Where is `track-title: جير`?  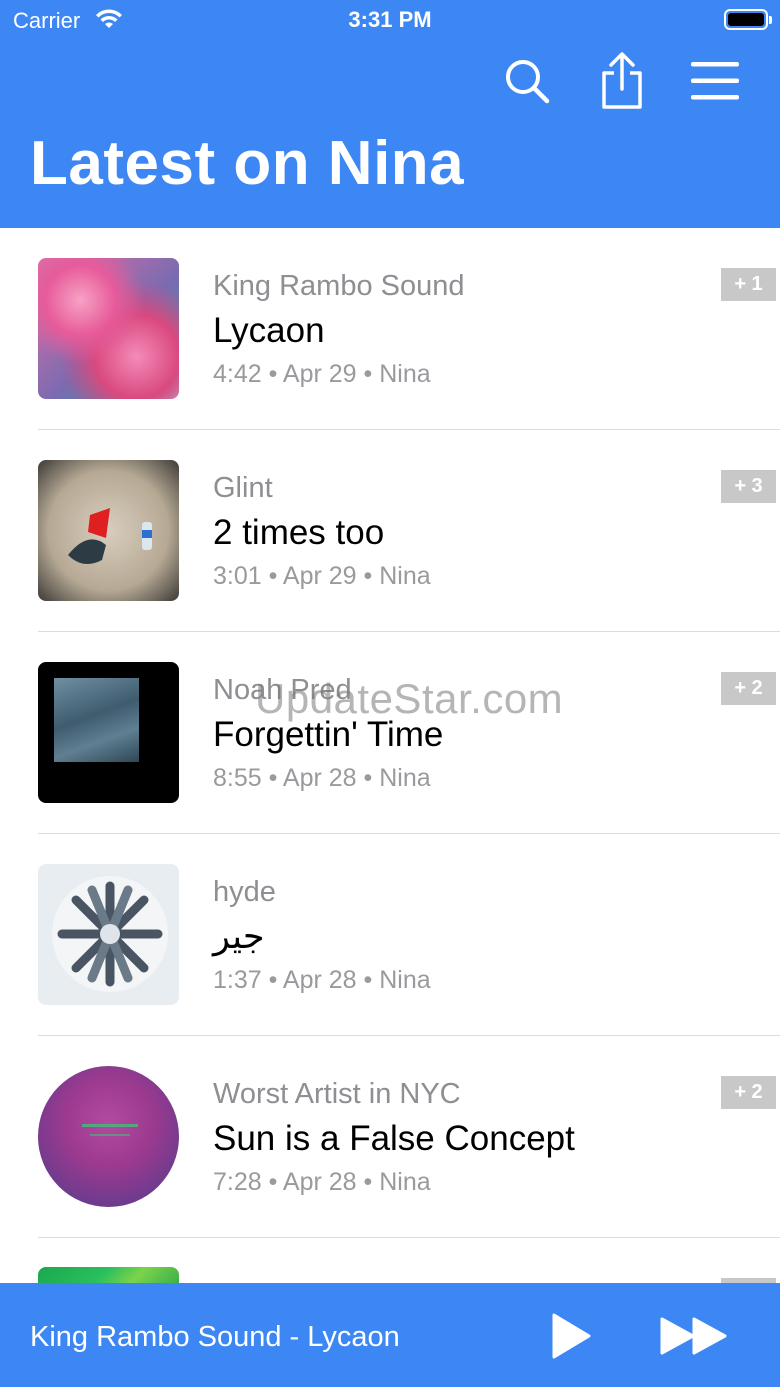 track-title: جير is located at coordinates (239, 936).